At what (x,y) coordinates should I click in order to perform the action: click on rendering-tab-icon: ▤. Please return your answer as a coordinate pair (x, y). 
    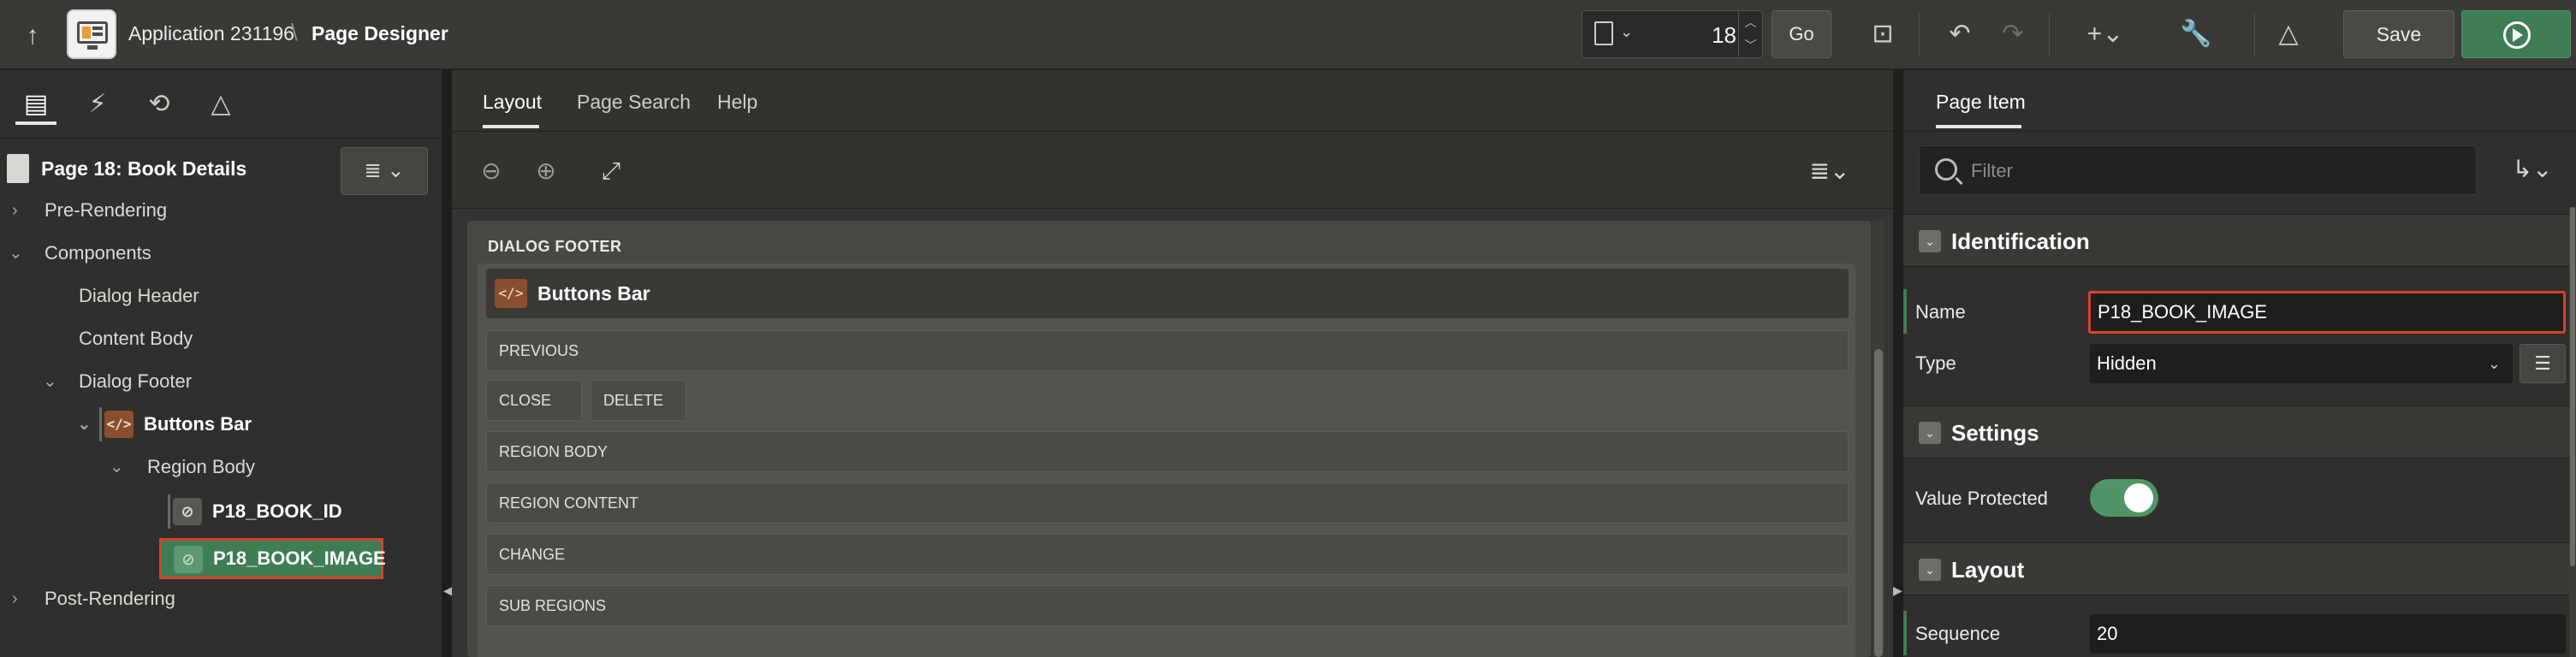
    Looking at the image, I should click on (35, 106).